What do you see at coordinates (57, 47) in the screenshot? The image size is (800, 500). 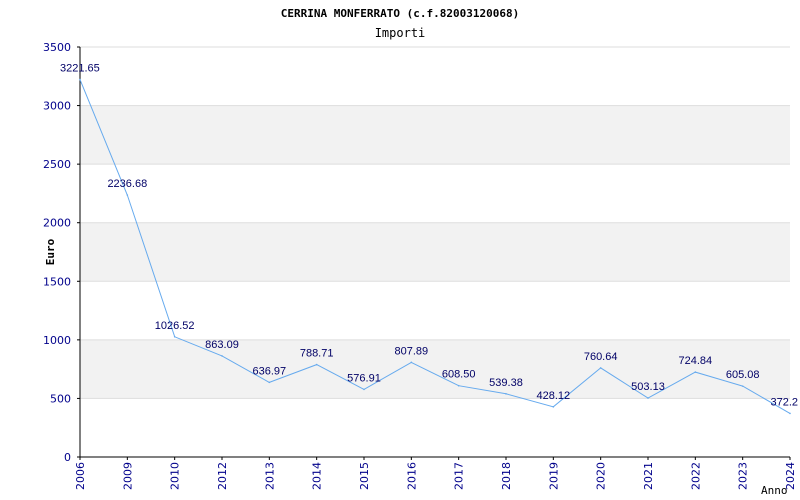 I see `y-tick-label: 3500` at bounding box center [57, 47].